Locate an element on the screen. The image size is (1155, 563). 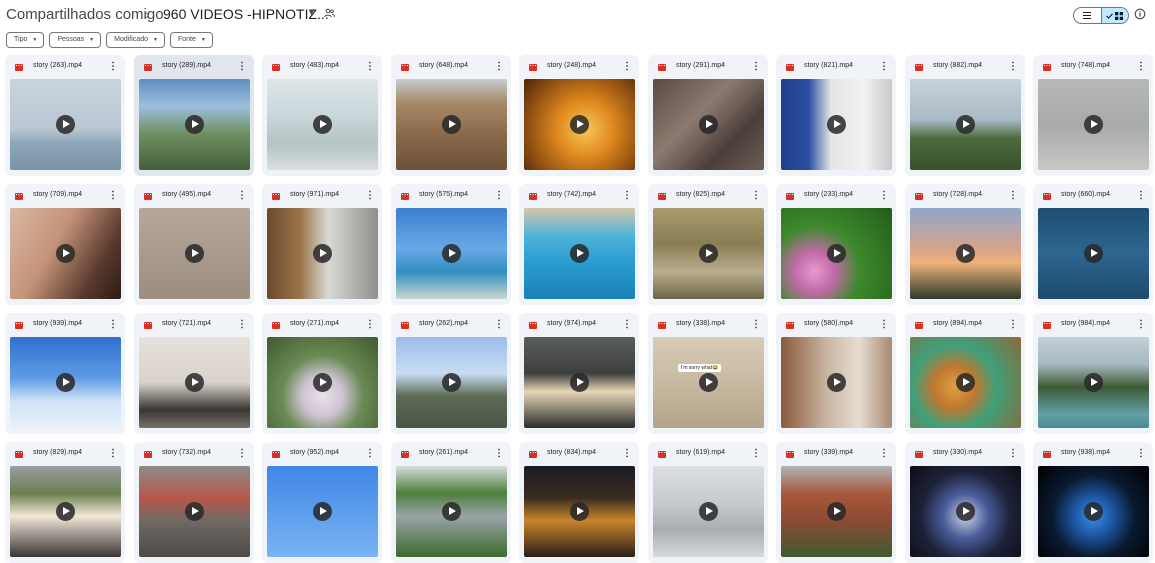
file-card: story (575).mp4 is located at coordinates (451, 244).